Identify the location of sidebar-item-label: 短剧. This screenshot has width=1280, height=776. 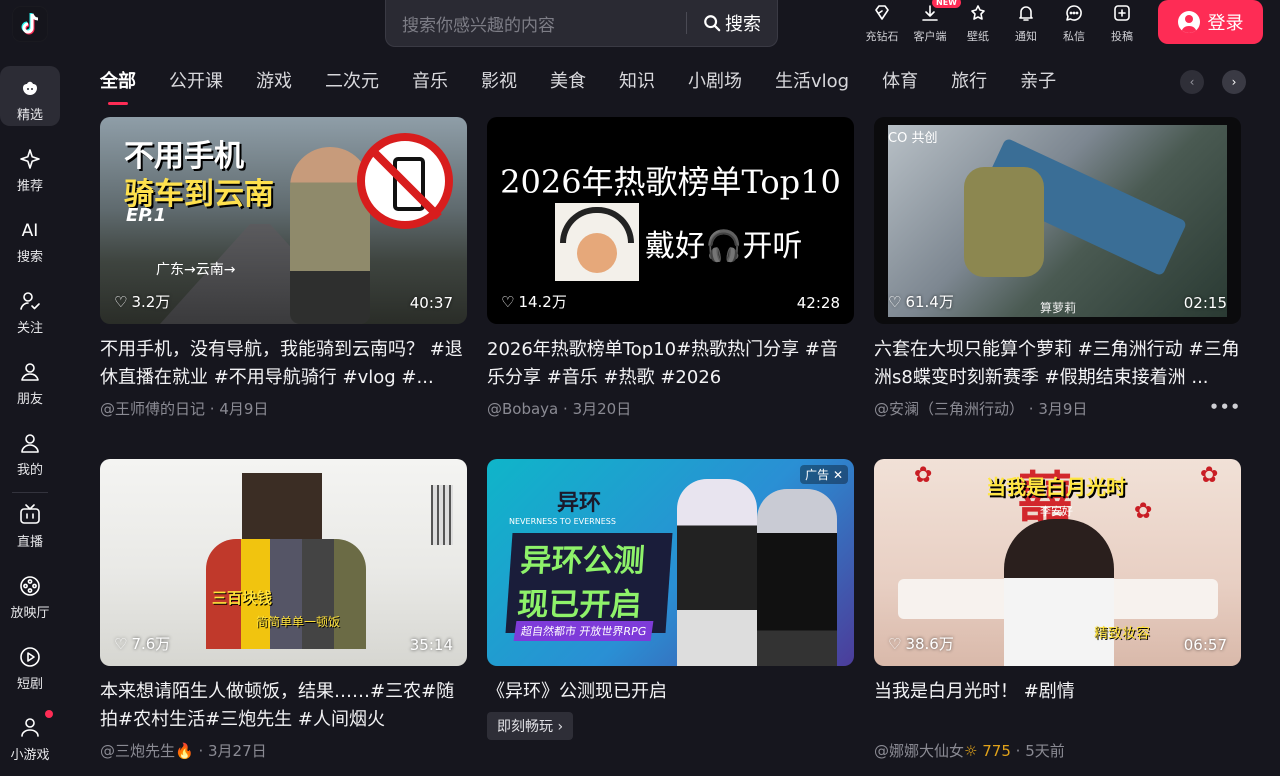
(29, 684).